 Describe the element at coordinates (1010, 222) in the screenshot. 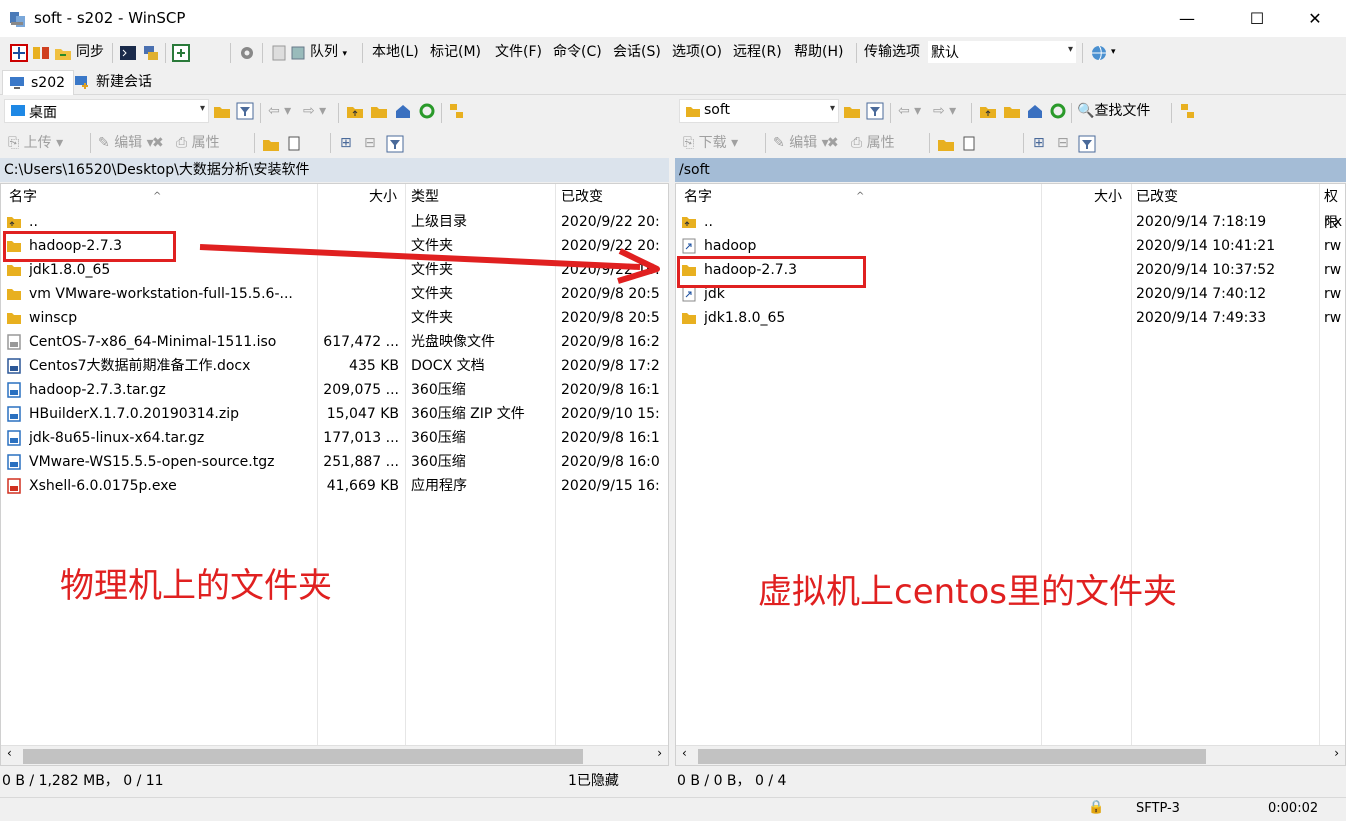

I see `file-row: .. 2020/9/14 7:18:19 r-x` at that location.